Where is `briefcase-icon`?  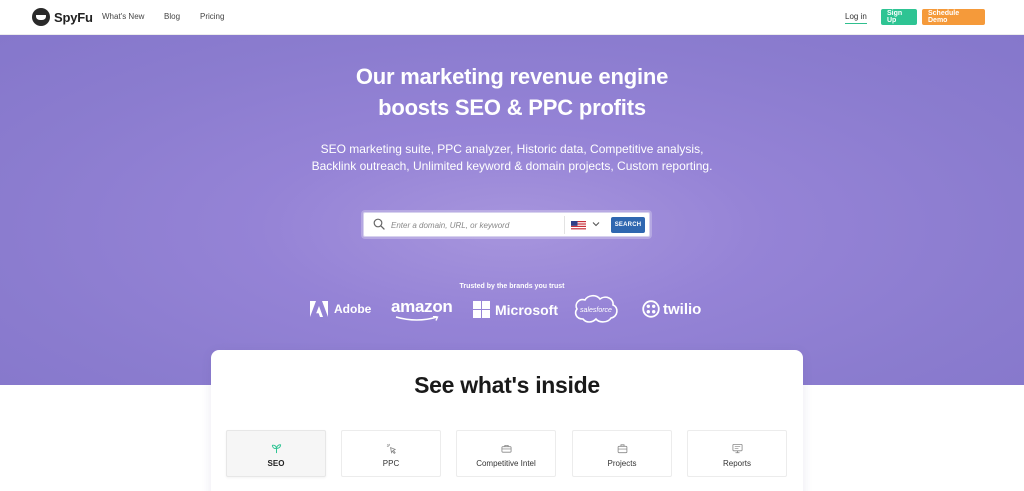 briefcase-icon is located at coordinates (506, 448).